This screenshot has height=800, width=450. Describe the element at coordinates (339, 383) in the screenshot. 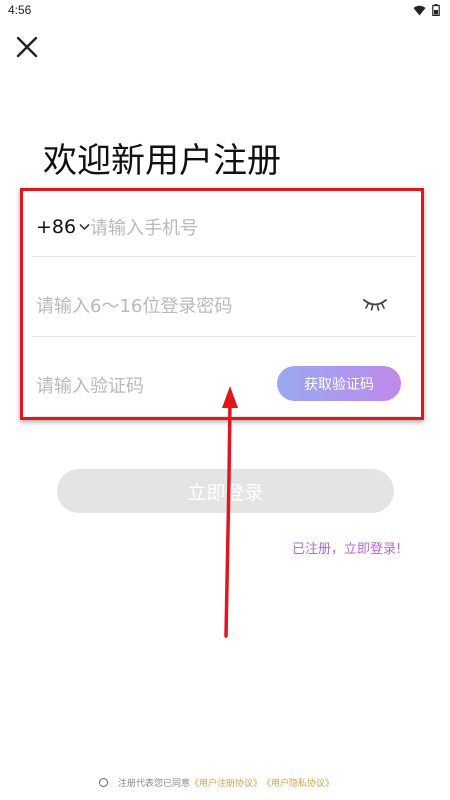

I see `get-code-button: 获取验证码` at that location.